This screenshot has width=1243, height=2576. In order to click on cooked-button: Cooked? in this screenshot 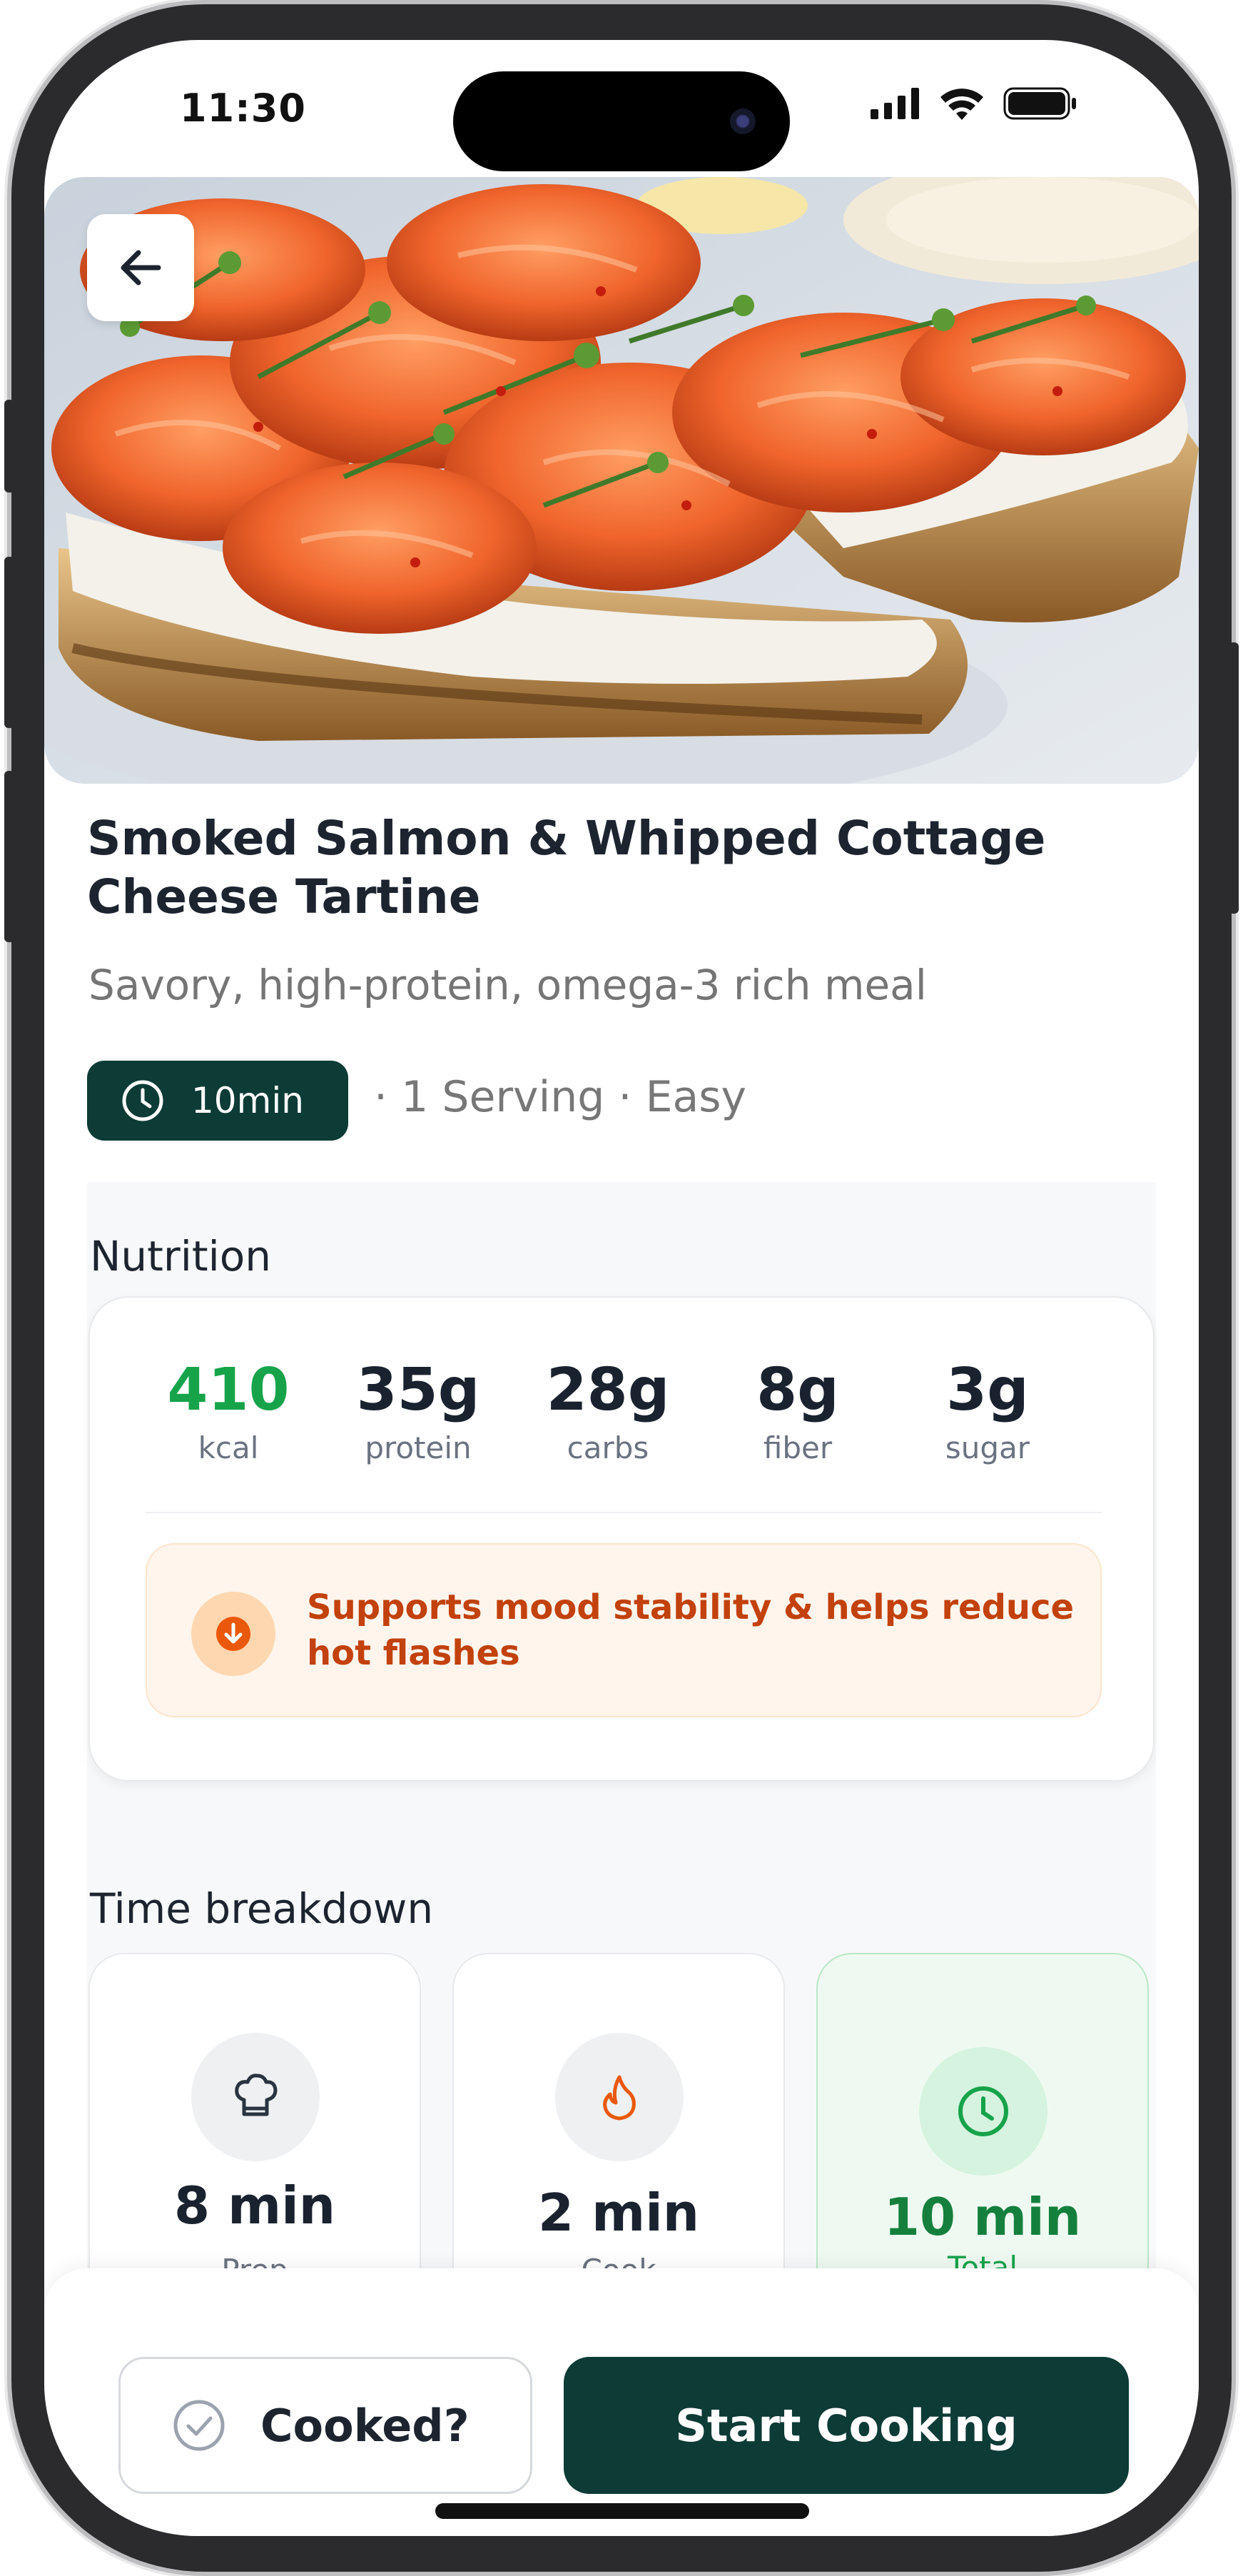, I will do `click(325, 2425)`.